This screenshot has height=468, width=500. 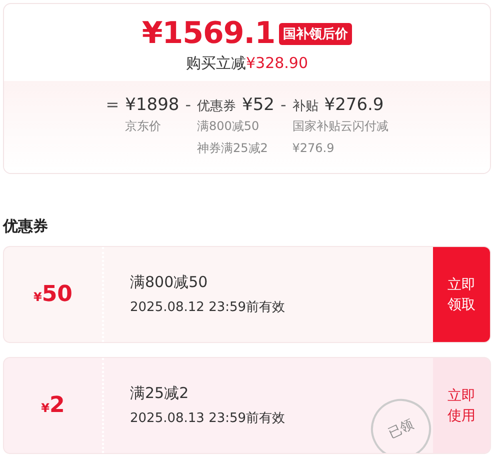 I want to click on coupon-condition: 满800减50, so click(x=169, y=282).